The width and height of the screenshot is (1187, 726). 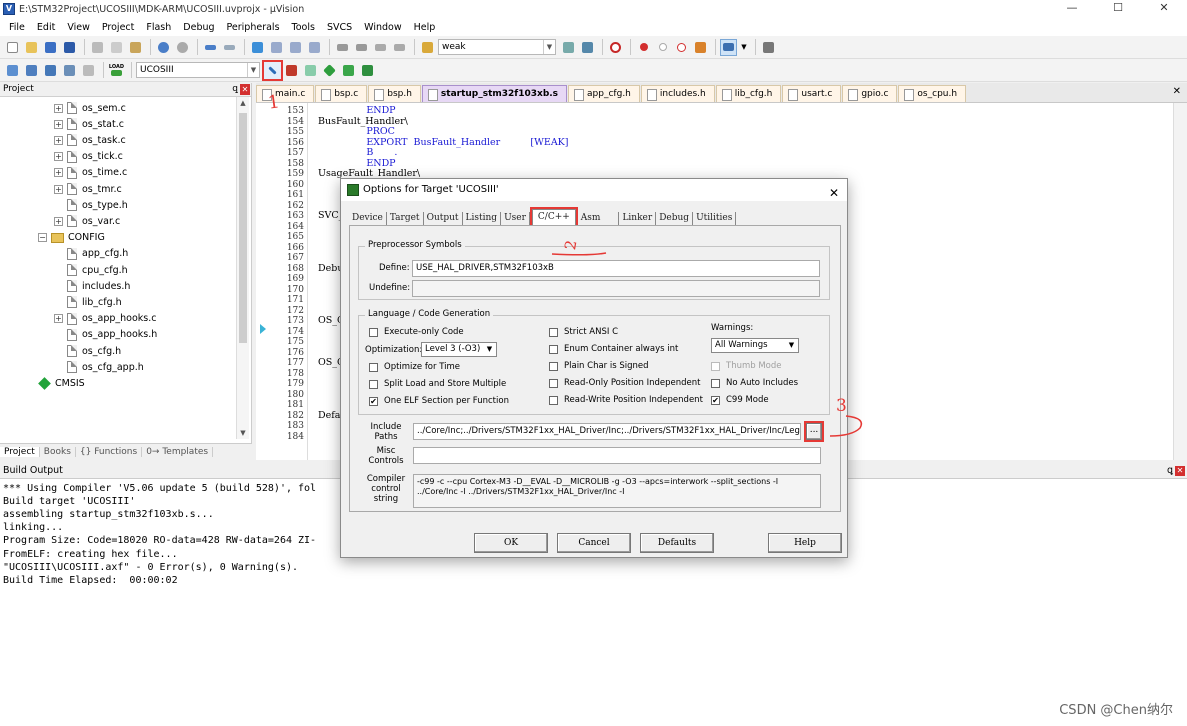 I want to click on annotation-strokes, so click(x=707, y=344).